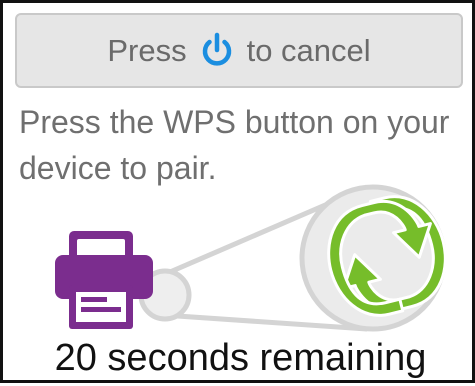 Image resolution: width=475 pixels, height=386 pixels. I want to click on countdown-text: 20 seconds remaining, so click(240, 358).